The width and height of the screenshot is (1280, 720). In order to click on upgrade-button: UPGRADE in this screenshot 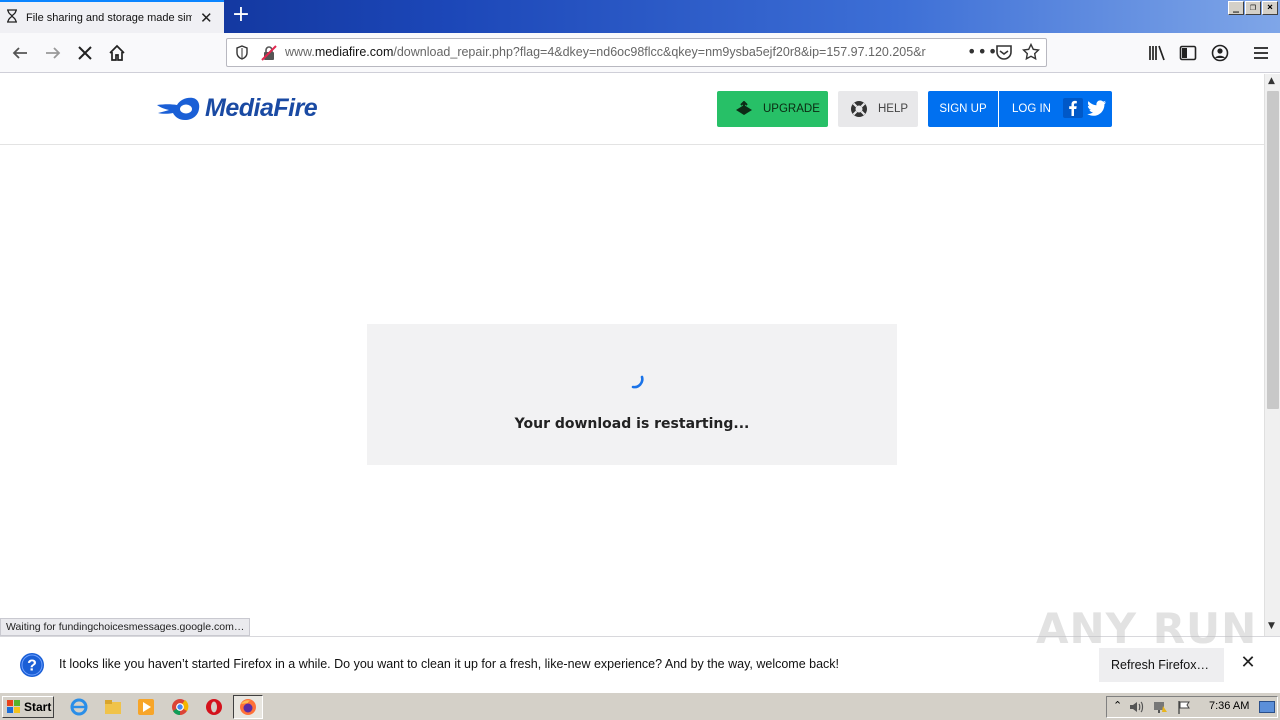, I will do `click(772, 109)`.